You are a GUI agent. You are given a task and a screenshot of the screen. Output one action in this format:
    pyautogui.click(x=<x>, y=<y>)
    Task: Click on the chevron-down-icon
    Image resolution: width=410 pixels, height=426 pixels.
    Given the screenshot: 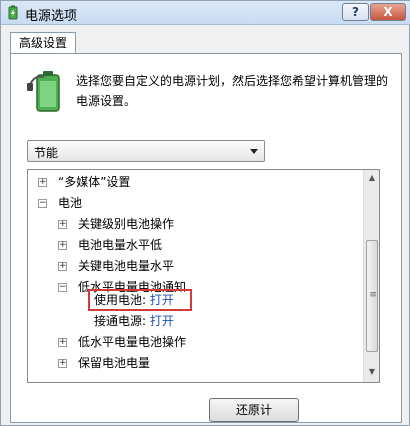 What is the action you would take?
    pyautogui.click(x=254, y=151)
    